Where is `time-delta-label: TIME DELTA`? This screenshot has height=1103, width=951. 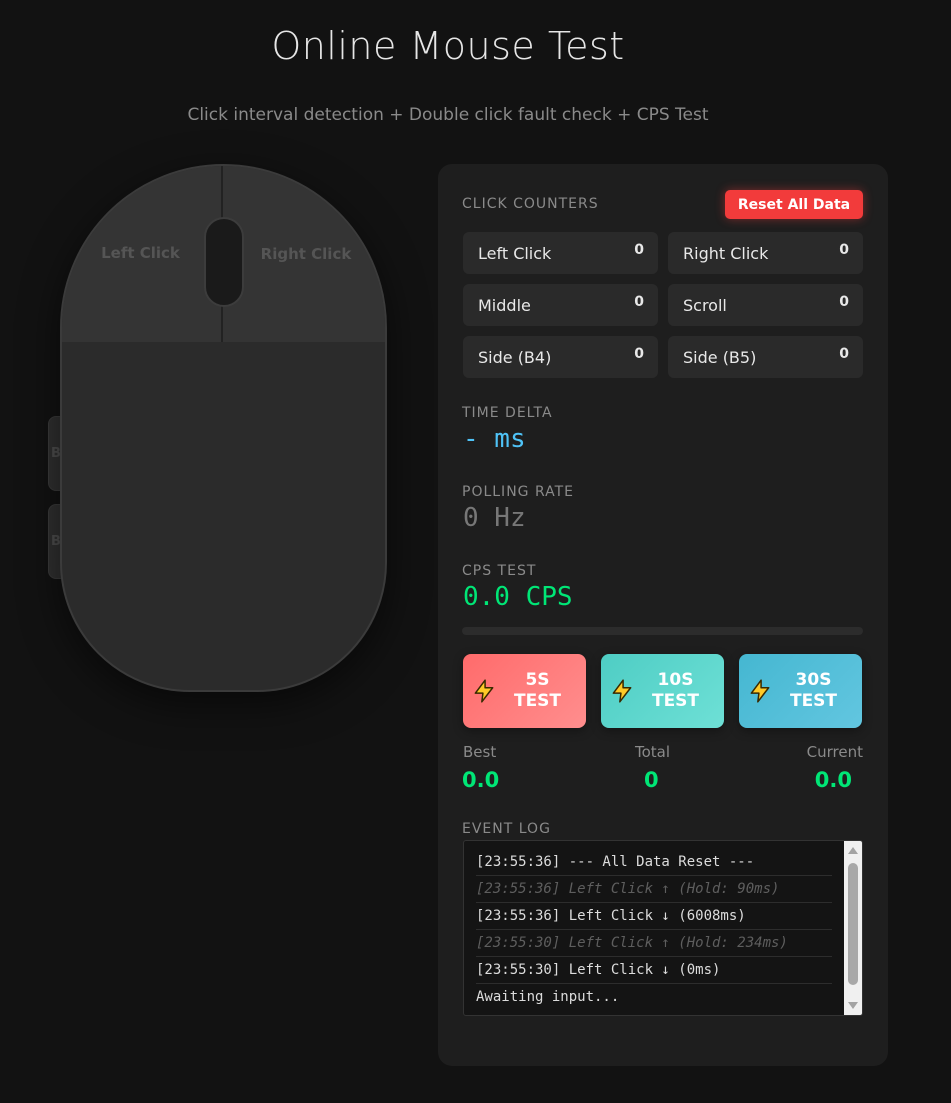 time-delta-label: TIME DELTA is located at coordinates (507, 413).